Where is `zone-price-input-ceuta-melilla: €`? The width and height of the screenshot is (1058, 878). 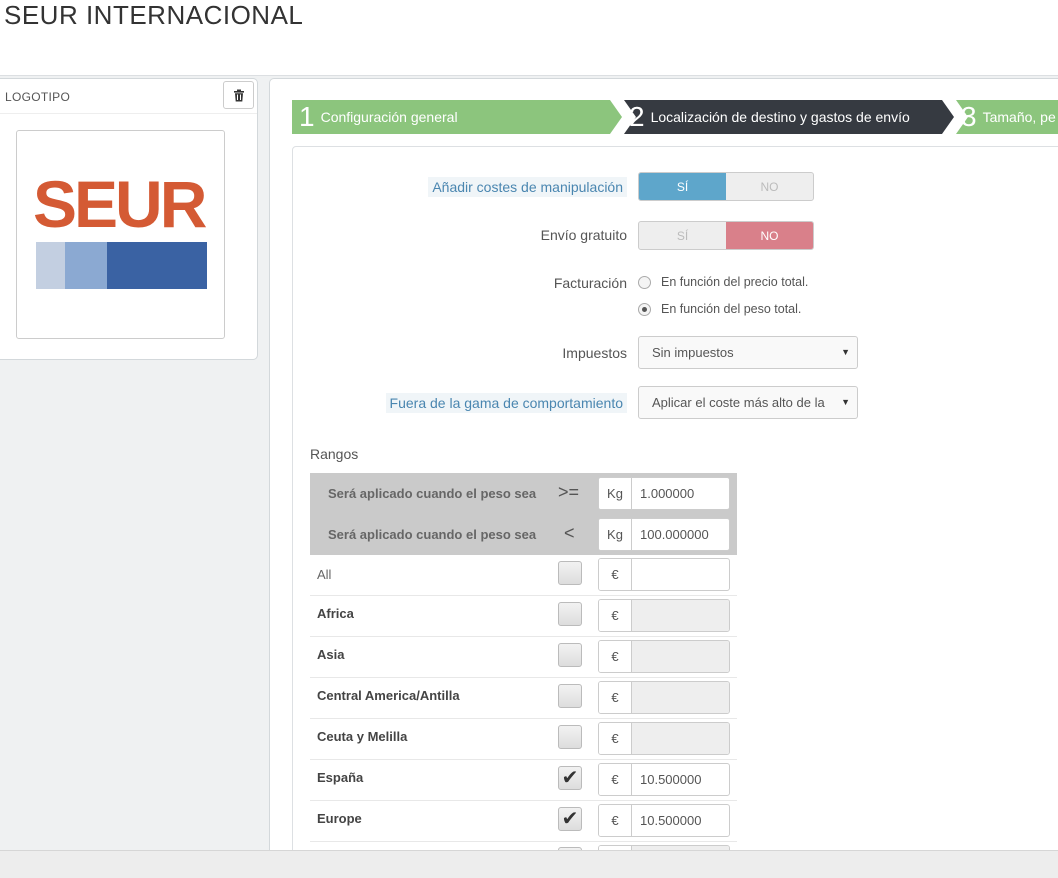 zone-price-input-ceuta-melilla: € is located at coordinates (664, 738).